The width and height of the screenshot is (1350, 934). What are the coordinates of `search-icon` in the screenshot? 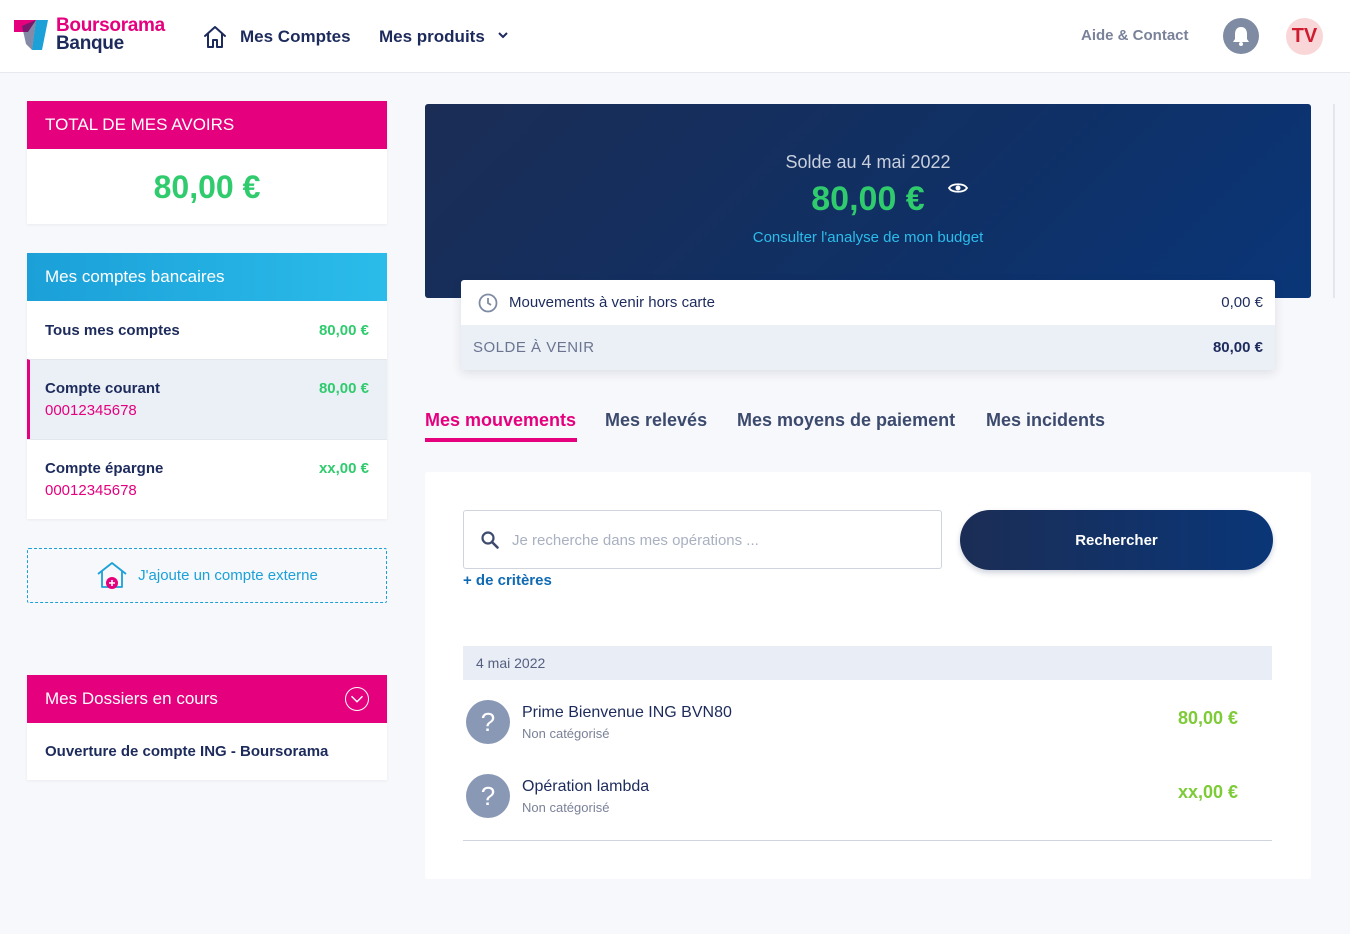 It's located at (490, 540).